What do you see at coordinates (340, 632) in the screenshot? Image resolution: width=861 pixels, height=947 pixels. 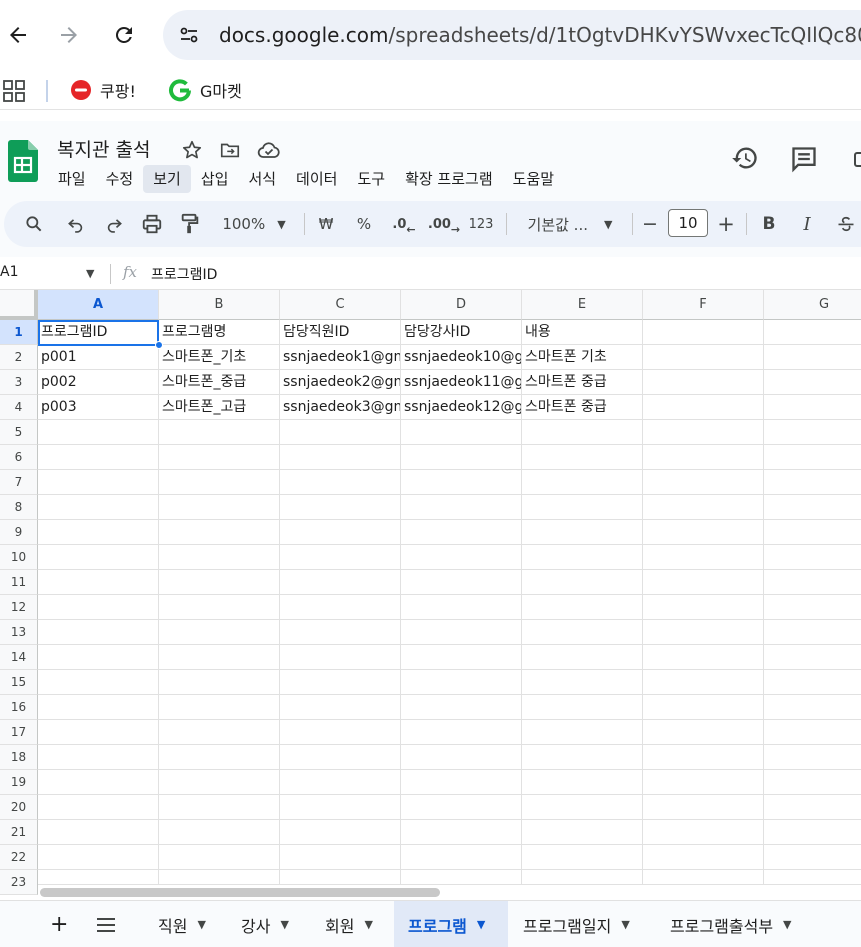 I see `cell-c13` at bounding box center [340, 632].